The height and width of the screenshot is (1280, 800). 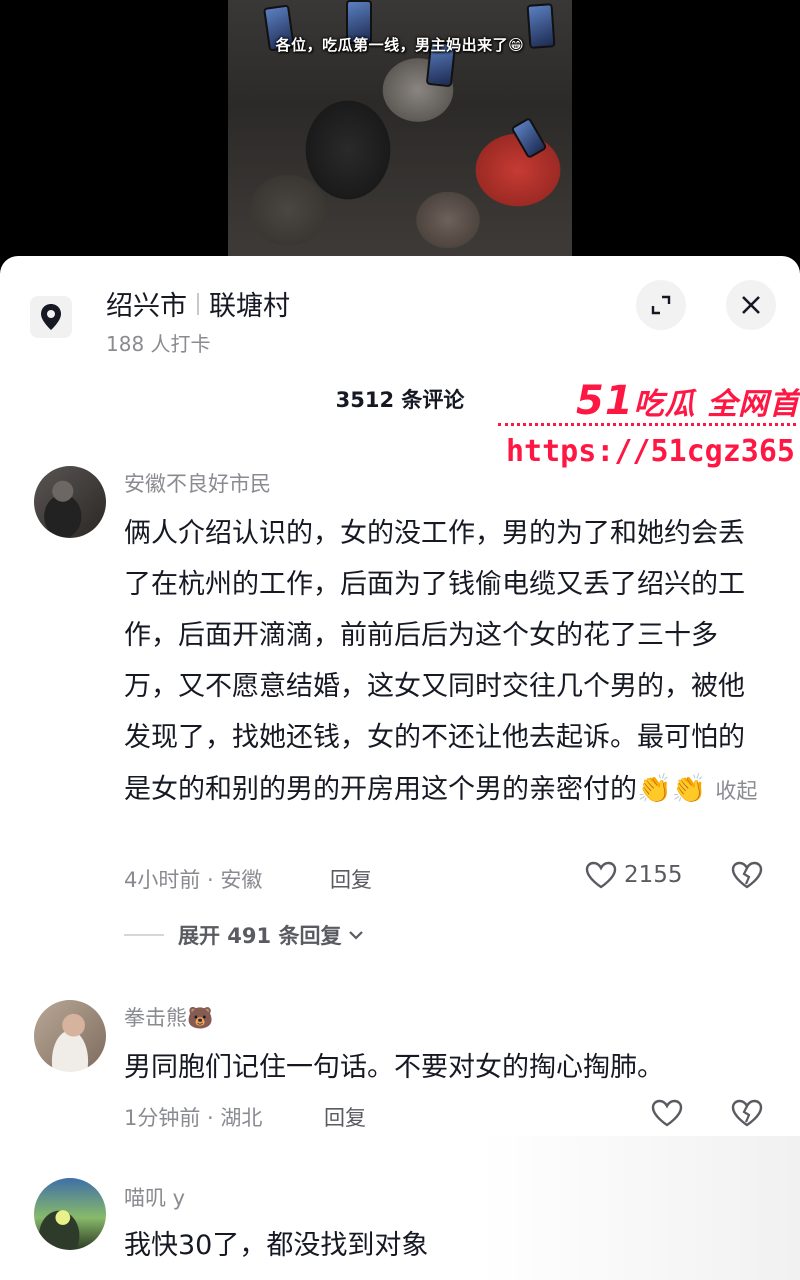 What do you see at coordinates (605, 401) in the screenshot?
I see `watermark-number: 51` at bounding box center [605, 401].